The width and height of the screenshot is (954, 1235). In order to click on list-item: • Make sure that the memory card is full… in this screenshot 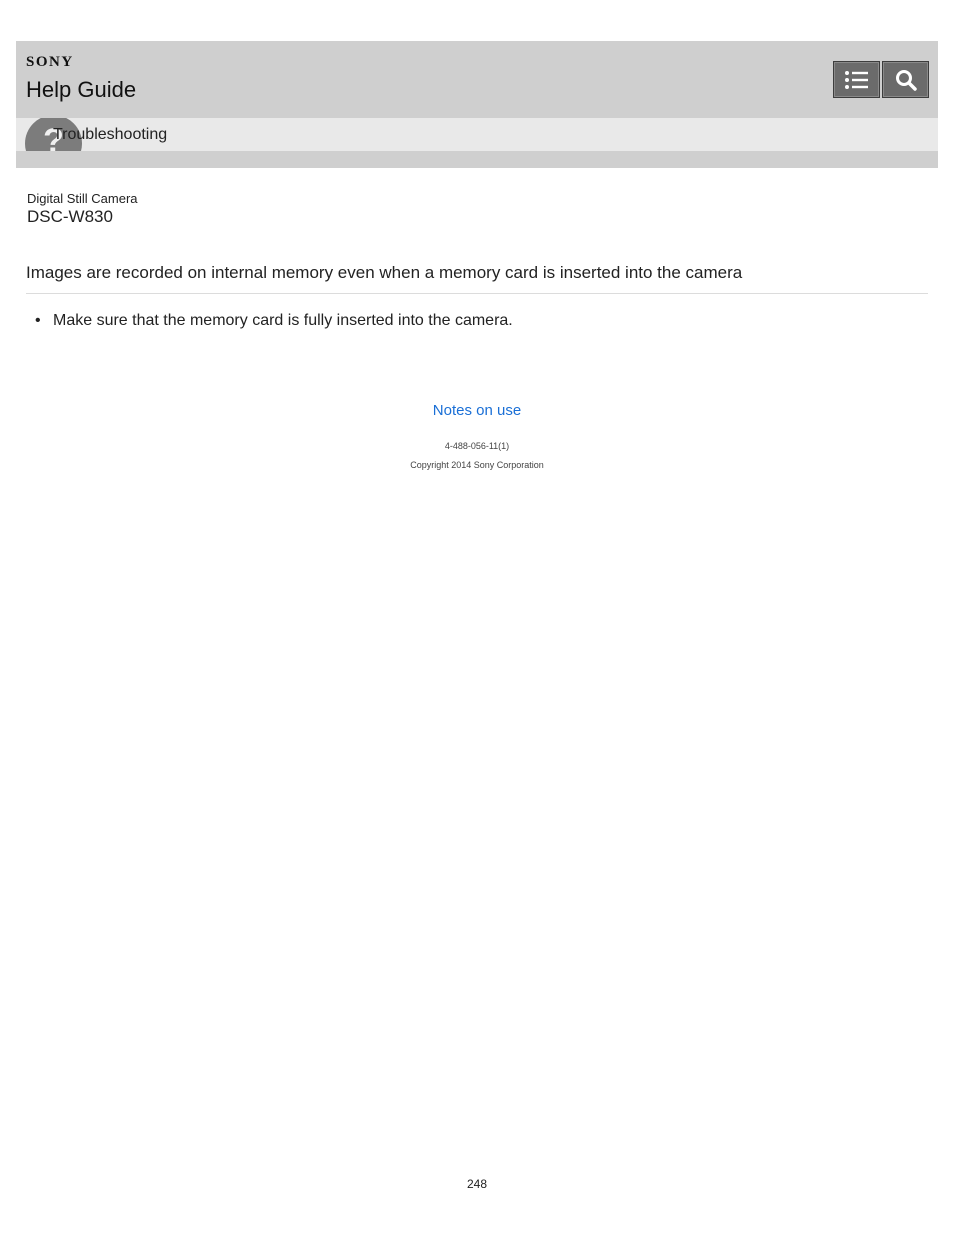, I will do `click(274, 321)`.